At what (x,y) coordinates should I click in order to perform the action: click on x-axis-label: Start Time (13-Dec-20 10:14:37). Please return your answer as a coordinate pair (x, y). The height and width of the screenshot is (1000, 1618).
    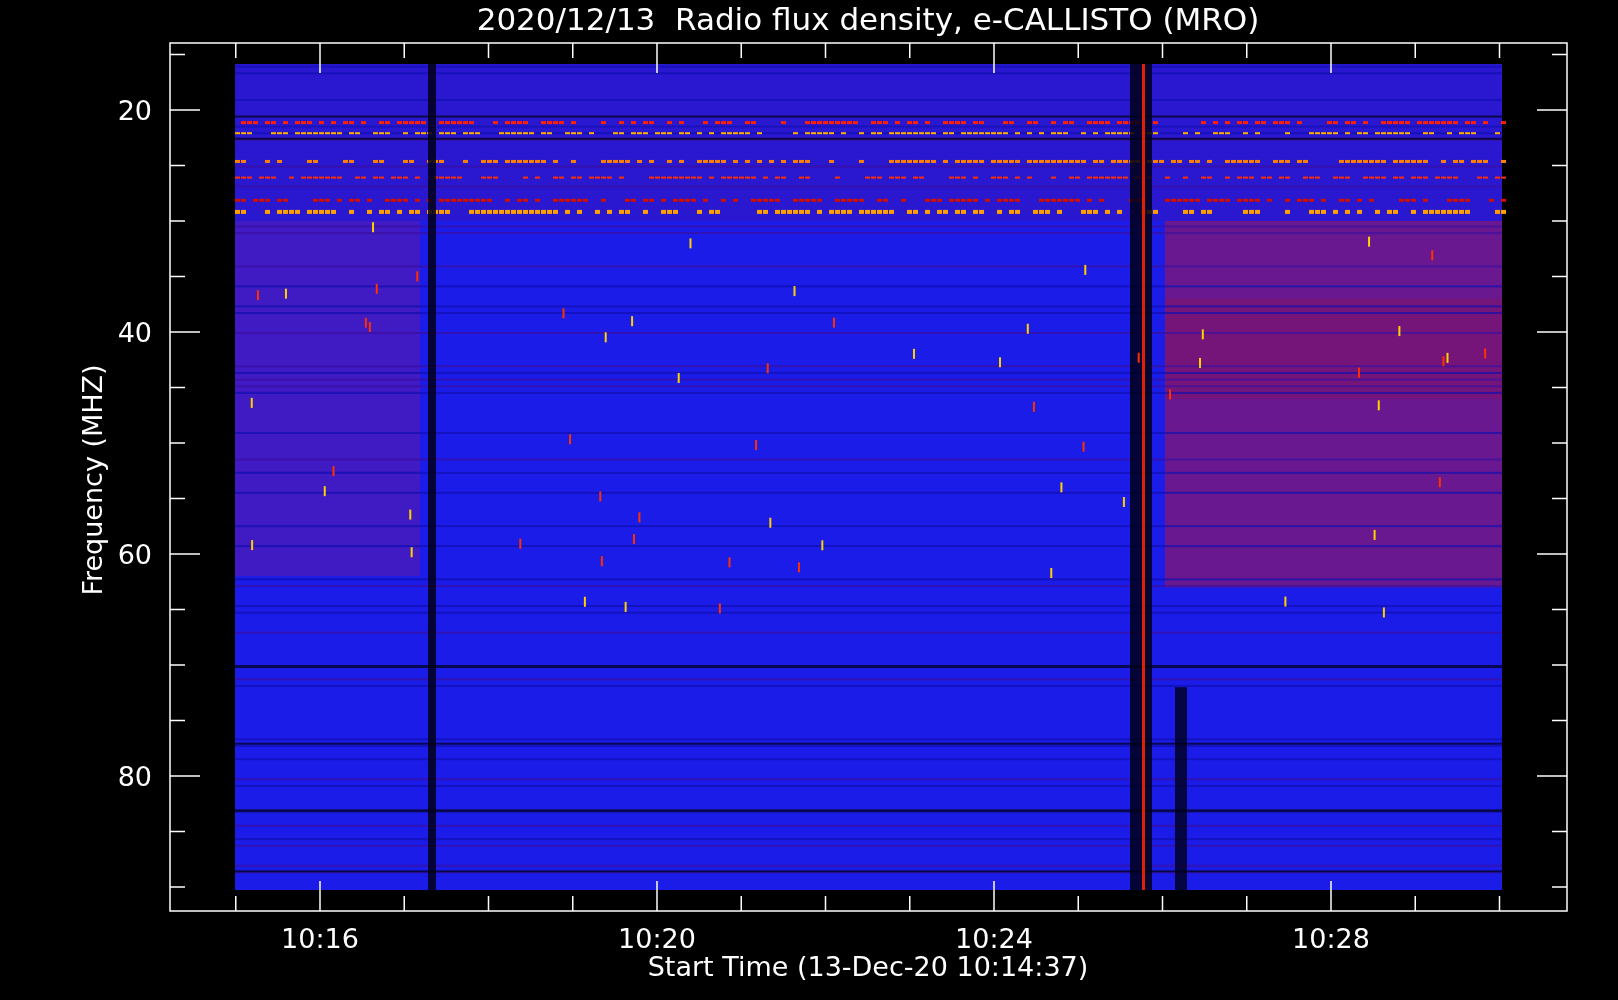
    Looking at the image, I should click on (868, 966).